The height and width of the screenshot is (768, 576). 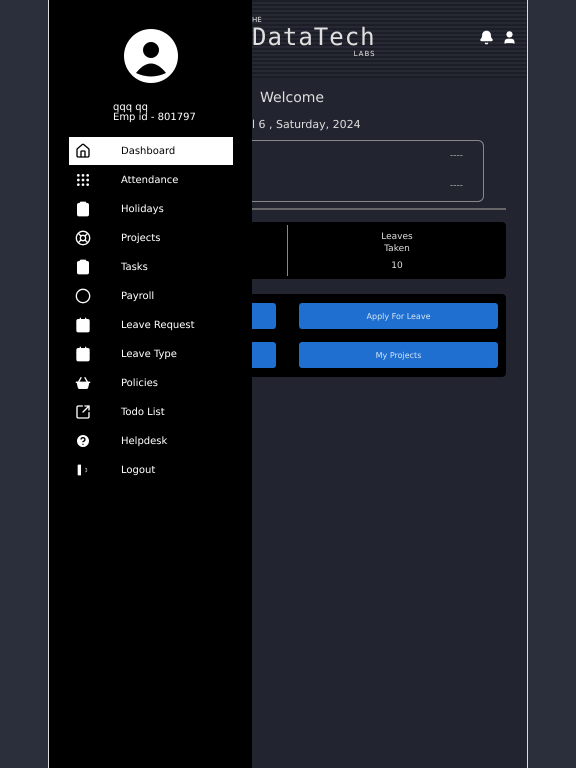 What do you see at coordinates (151, 267) in the screenshot?
I see `menu-item: Tasks` at bounding box center [151, 267].